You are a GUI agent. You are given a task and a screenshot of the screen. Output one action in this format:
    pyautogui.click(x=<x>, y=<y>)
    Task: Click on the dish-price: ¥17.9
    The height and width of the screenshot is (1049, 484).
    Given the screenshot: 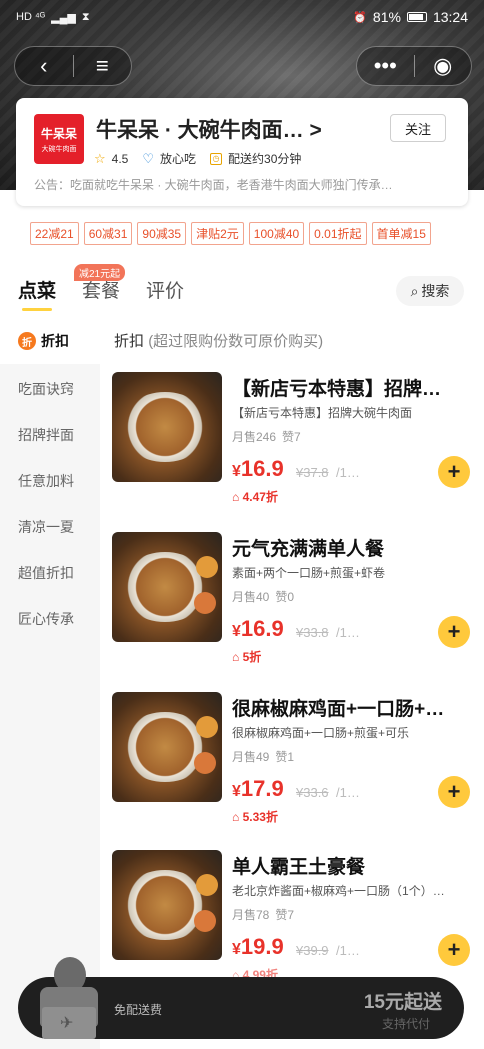 What is the action you would take?
    pyautogui.click(x=258, y=788)
    